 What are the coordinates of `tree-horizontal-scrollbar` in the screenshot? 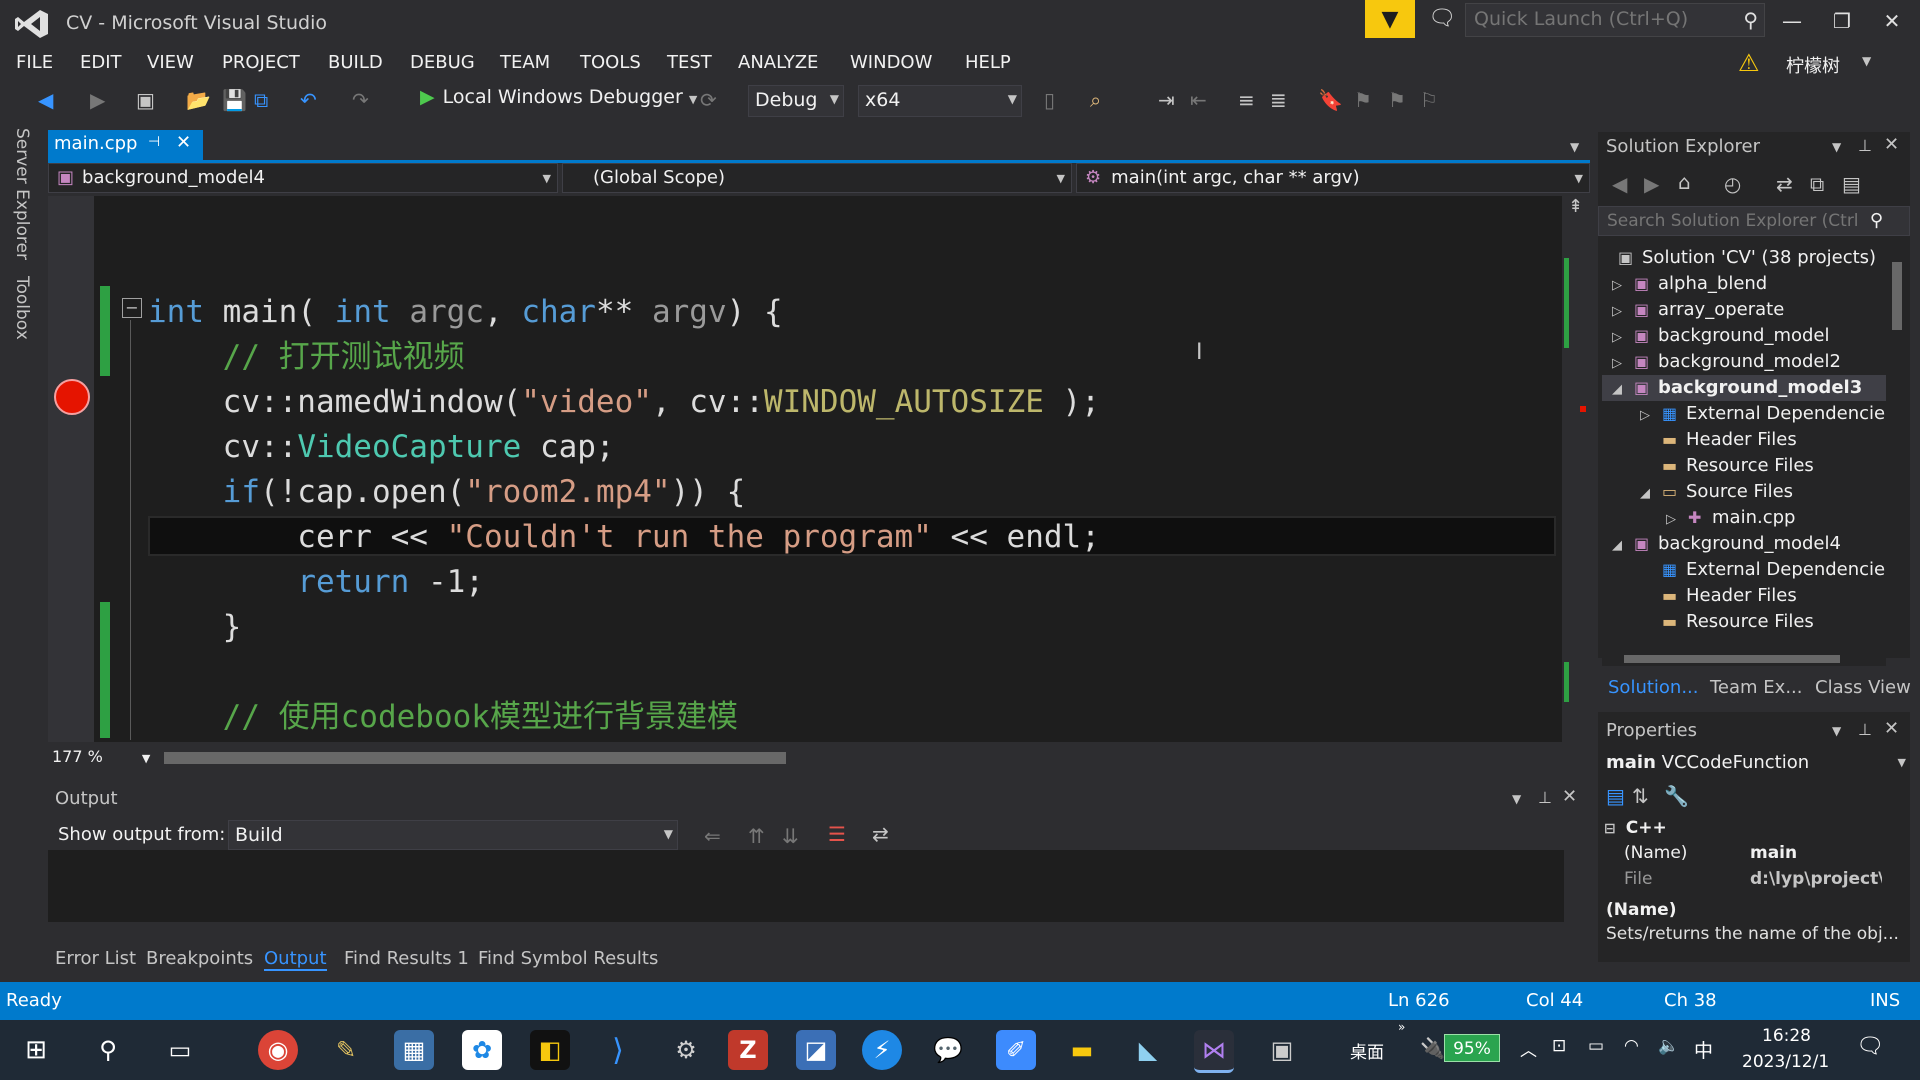 It's located at (1744, 659).